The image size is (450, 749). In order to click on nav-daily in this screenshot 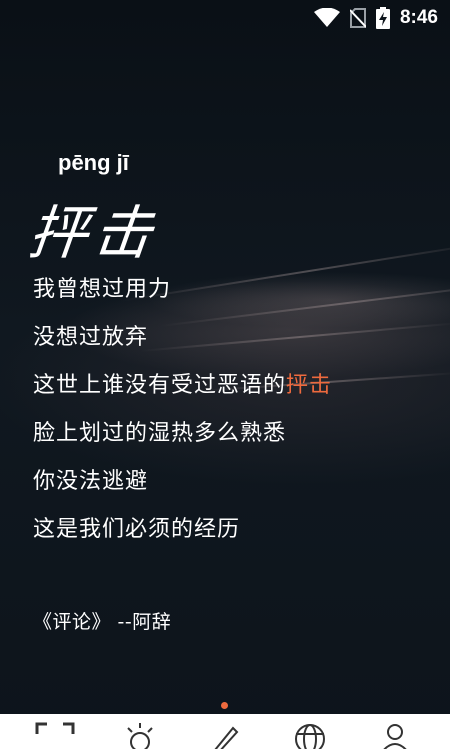, I will do `click(140, 731)`.